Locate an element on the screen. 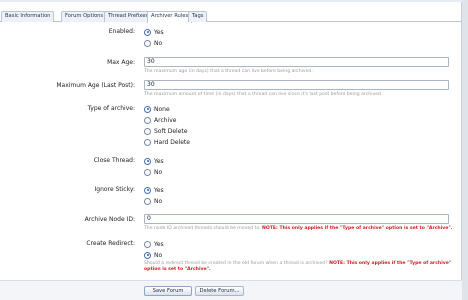 Image resolution: width=468 pixels, height=300 pixels. type-archive-radio: Archive is located at coordinates (167, 120).